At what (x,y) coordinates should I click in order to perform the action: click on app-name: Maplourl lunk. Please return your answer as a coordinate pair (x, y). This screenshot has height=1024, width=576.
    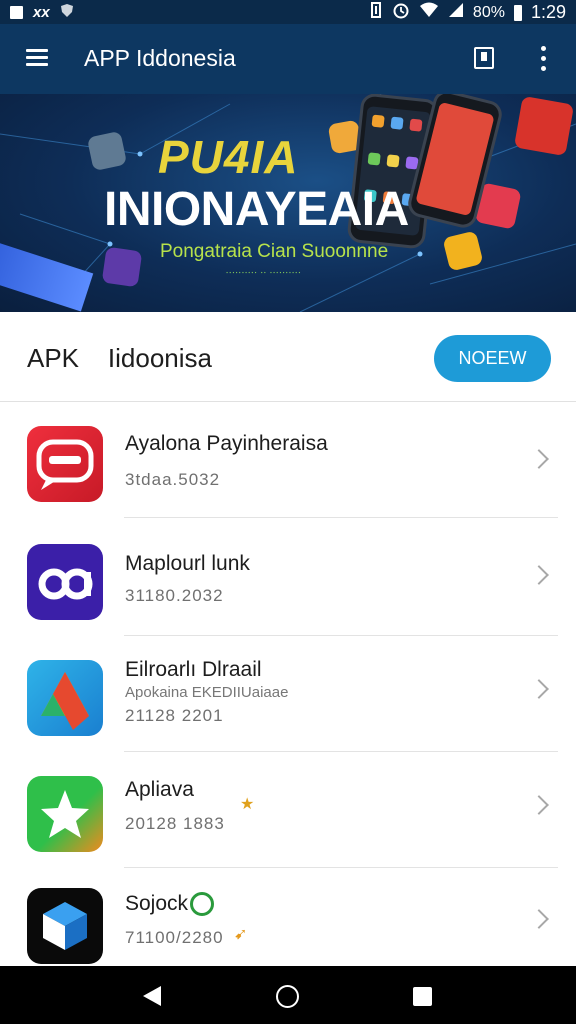
    Looking at the image, I should click on (187, 563).